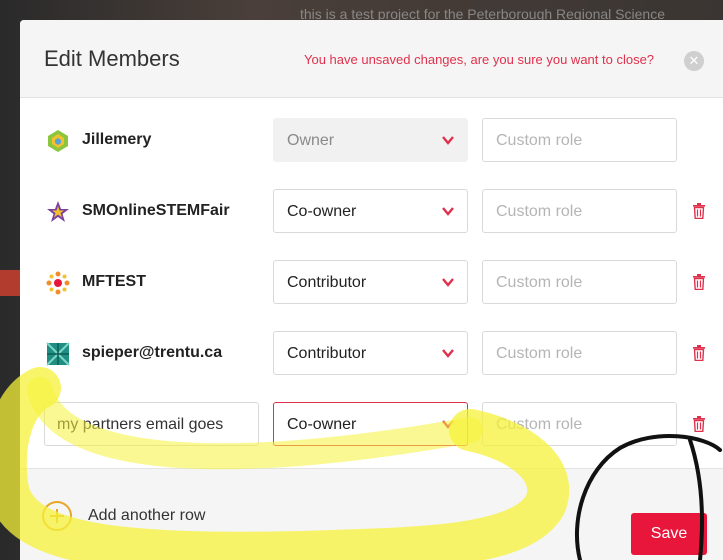 The image size is (723, 560). What do you see at coordinates (58, 283) in the screenshot?
I see `orange-dots-avatar-icon` at bounding box center [58, 283].